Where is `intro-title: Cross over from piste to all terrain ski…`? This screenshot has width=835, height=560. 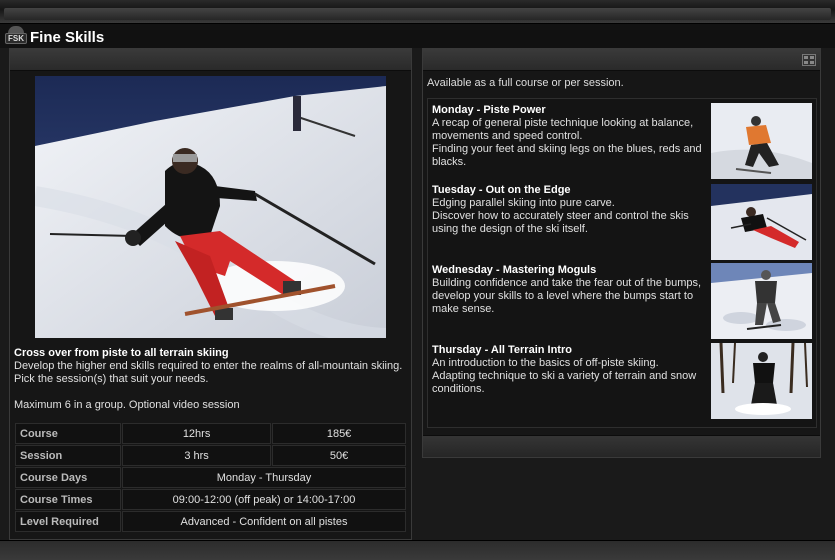 intro-title: Cross over from piste to all terrain ski… is located at coordinates (121, 353).